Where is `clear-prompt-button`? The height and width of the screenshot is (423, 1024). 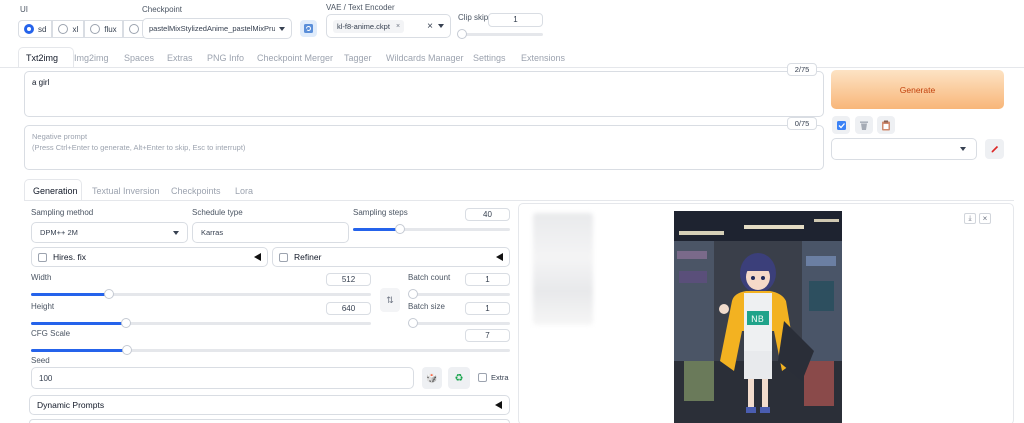
clear-prompt-button is located at coordinates (864, 125).